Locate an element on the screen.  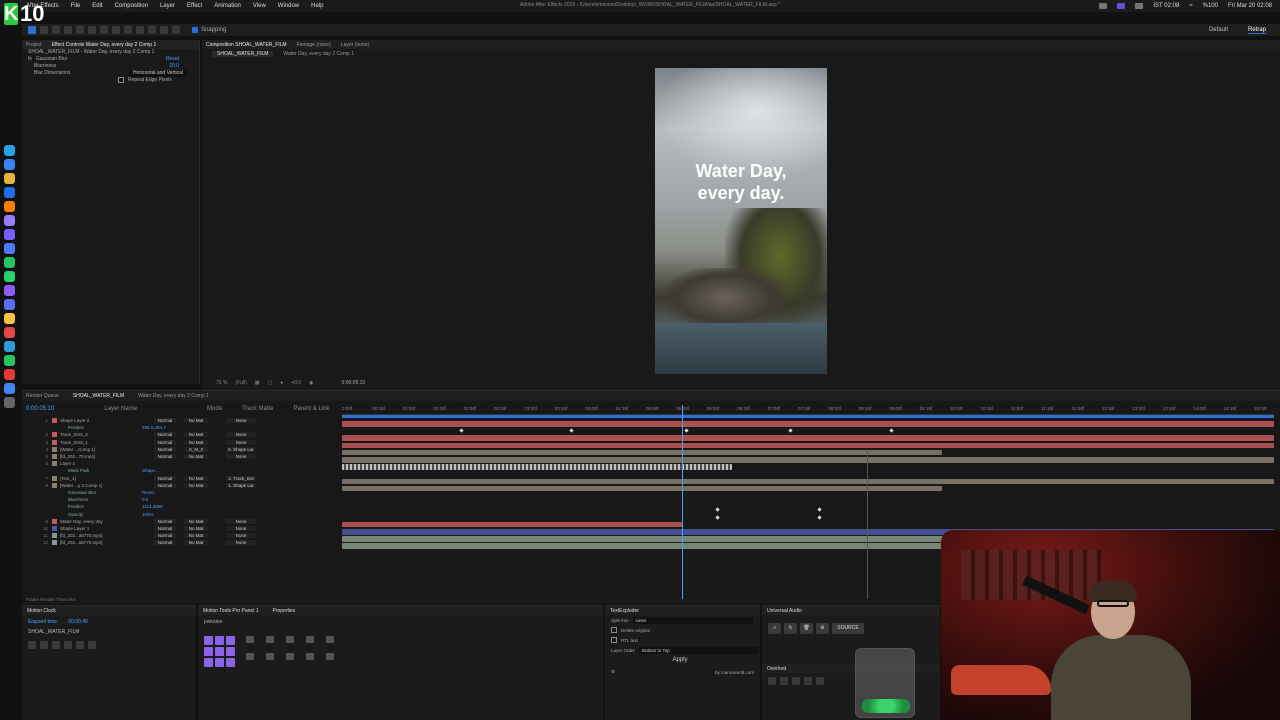
layers-icon is located at coordinates (808, 681).